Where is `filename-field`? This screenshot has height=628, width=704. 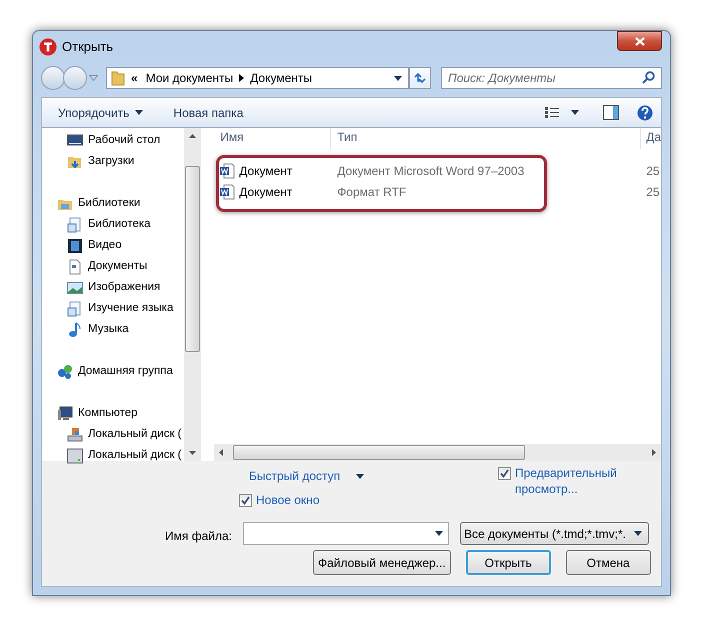
filename-field is located at coordinates (346, 533).